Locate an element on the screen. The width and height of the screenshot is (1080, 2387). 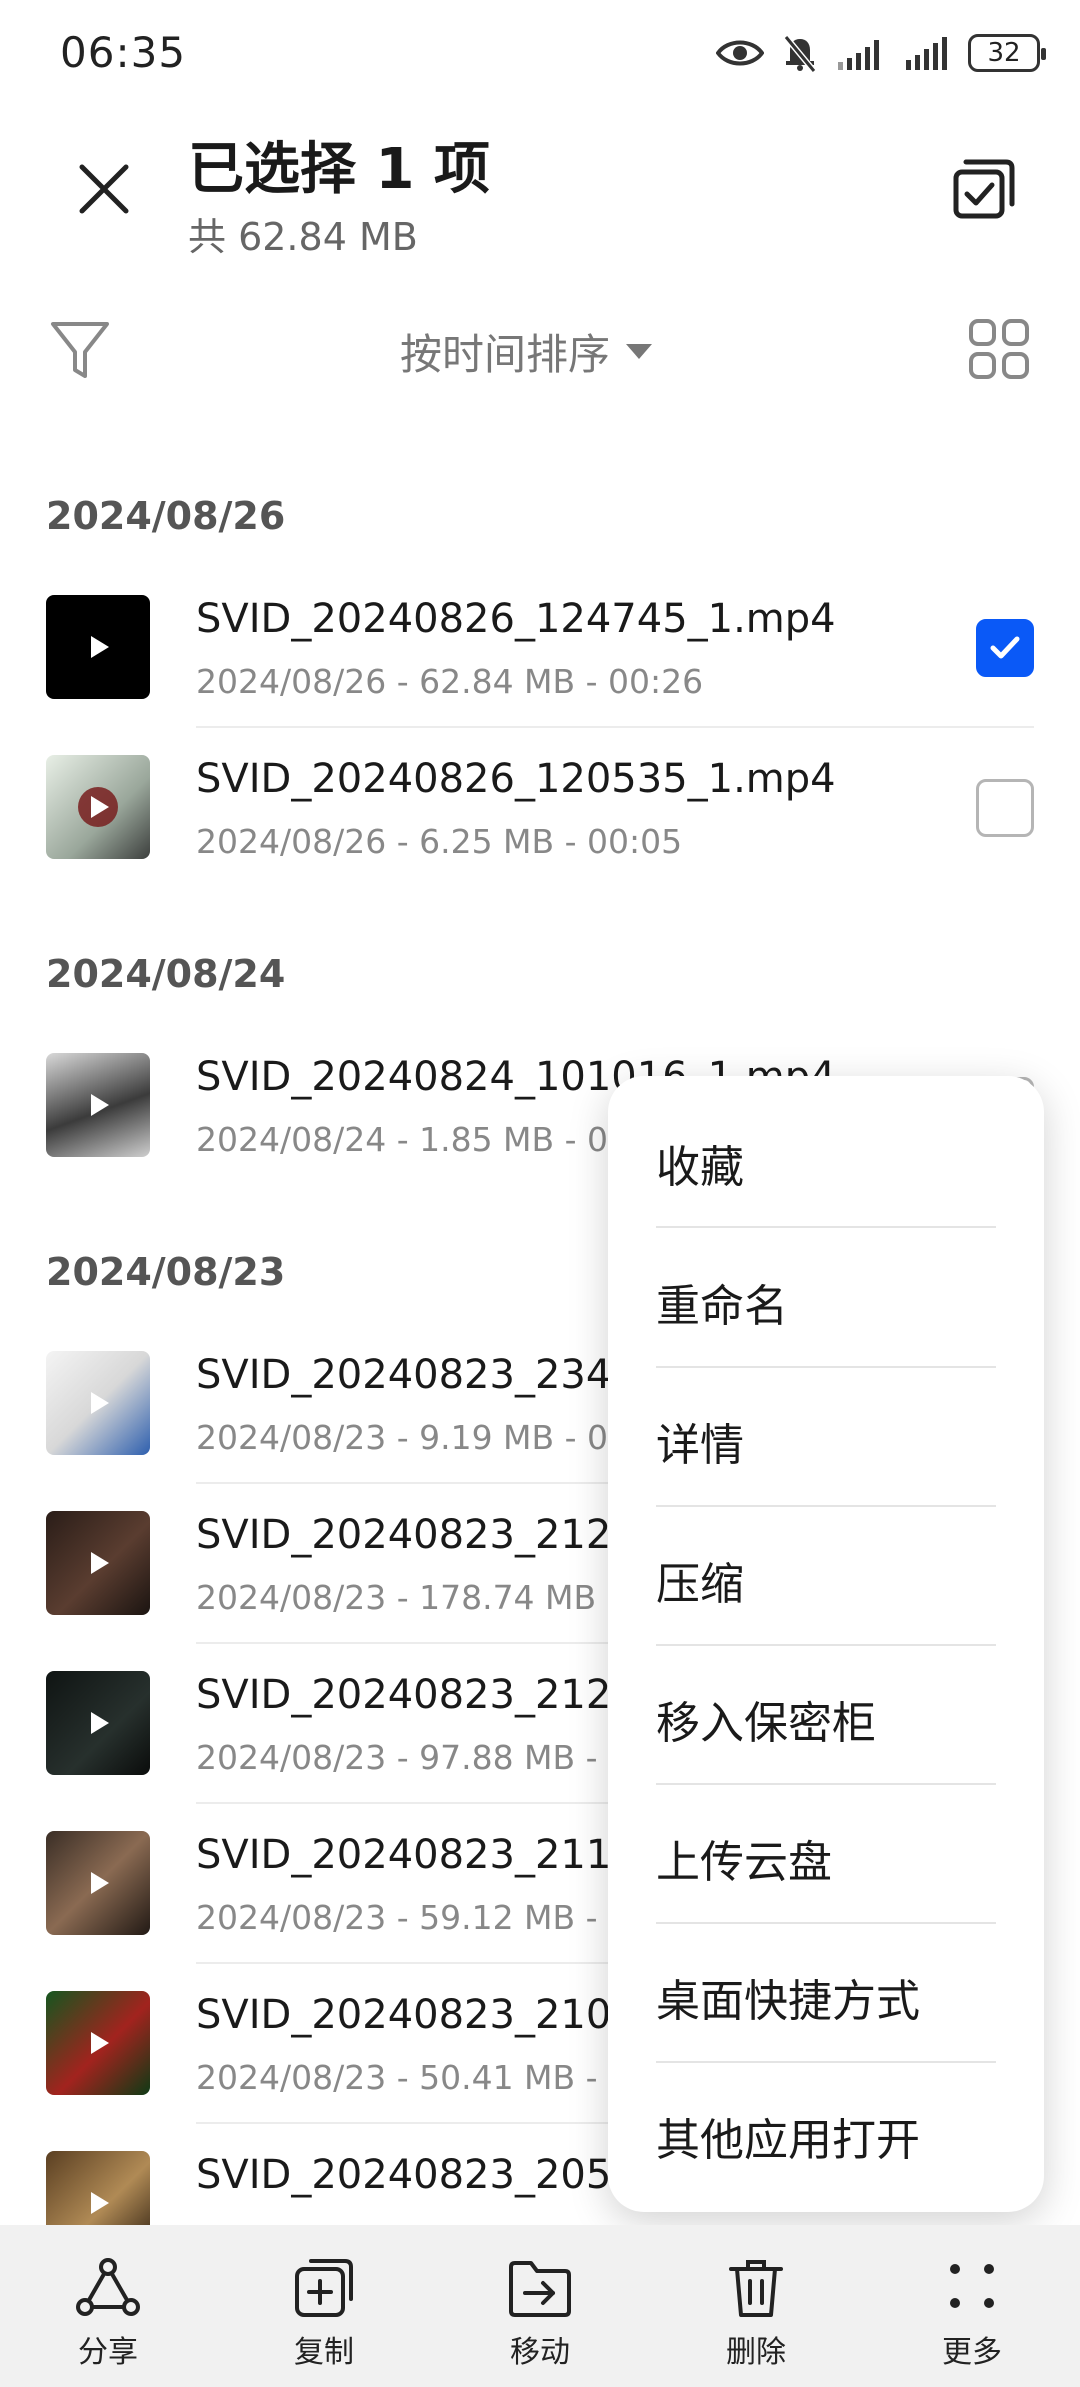
copy-icon is located at coordinates (324, 2288).